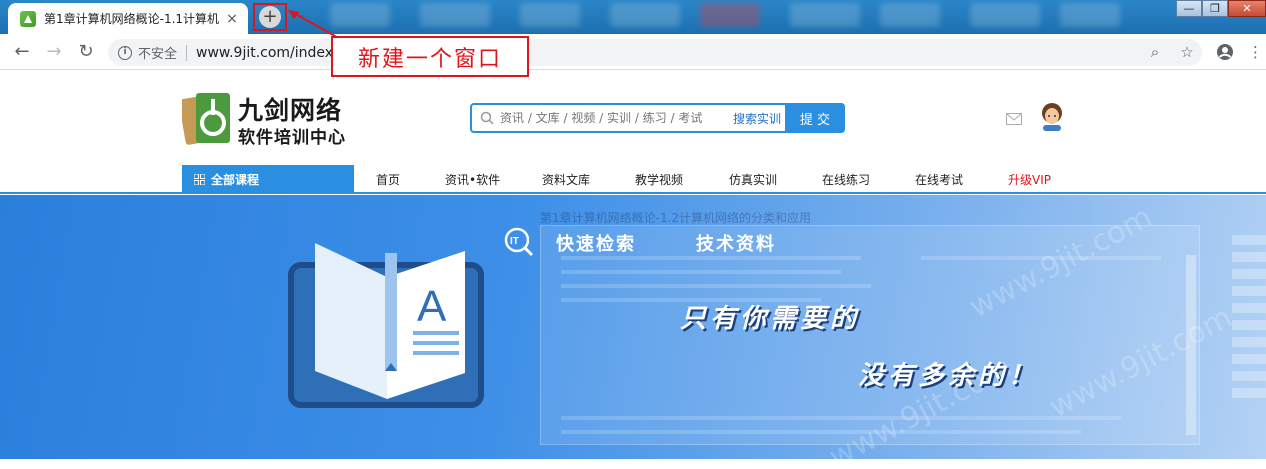 This screenshot has width=1266, height=469. I want to click on window-minimize-button: —, so click(1189, 8).